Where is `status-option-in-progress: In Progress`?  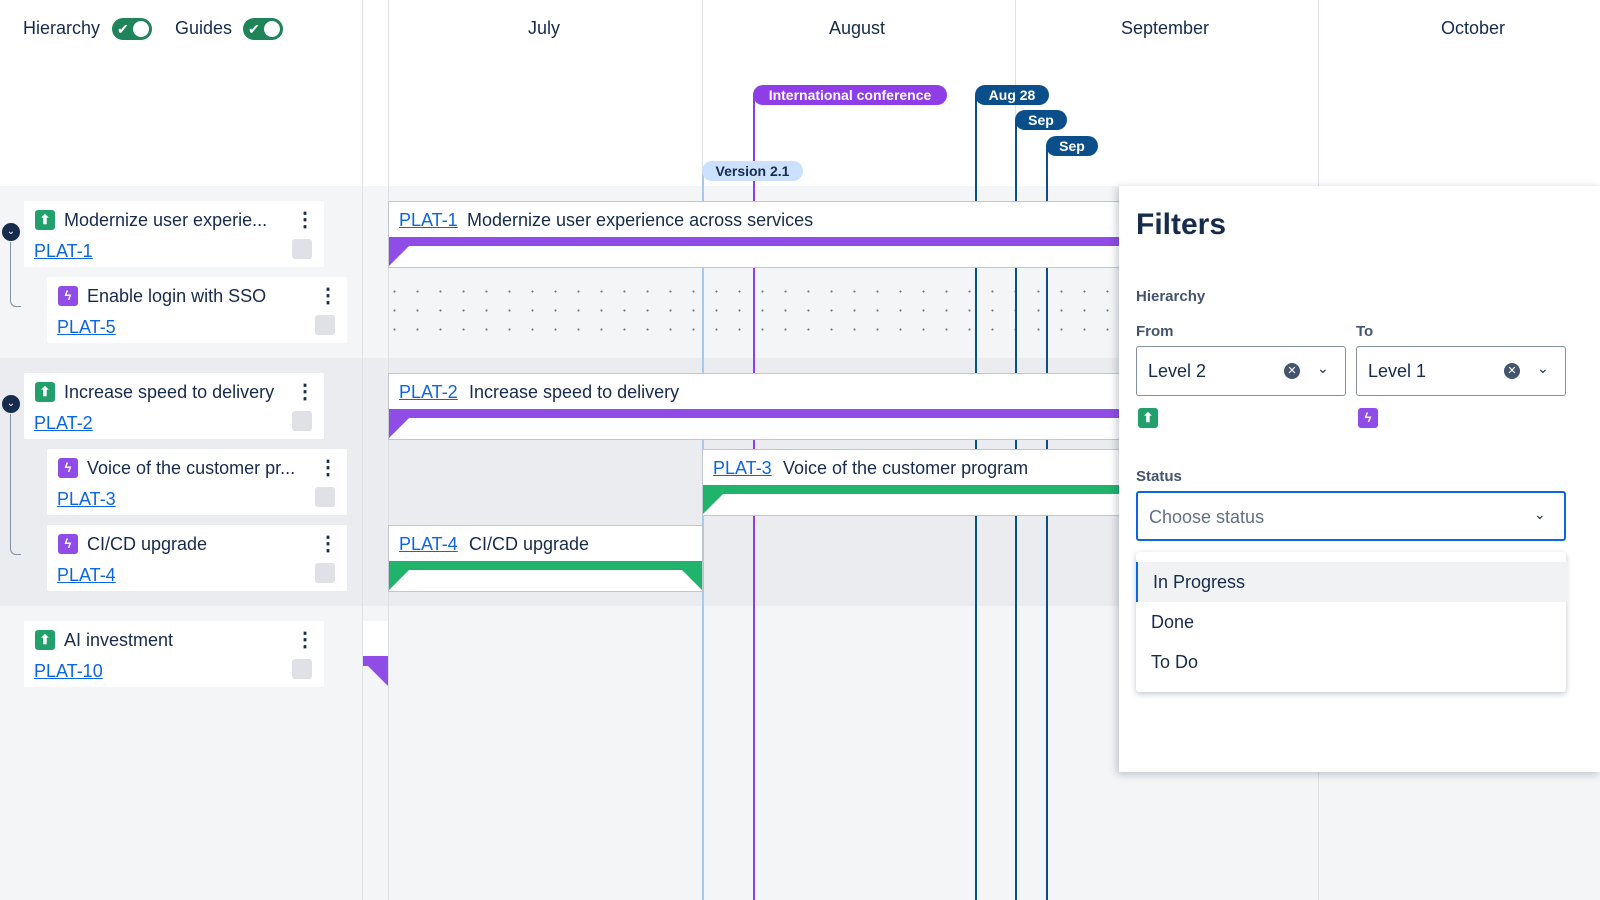
status-option-in-progress: In Progress is located at coordinates (1352, 582).